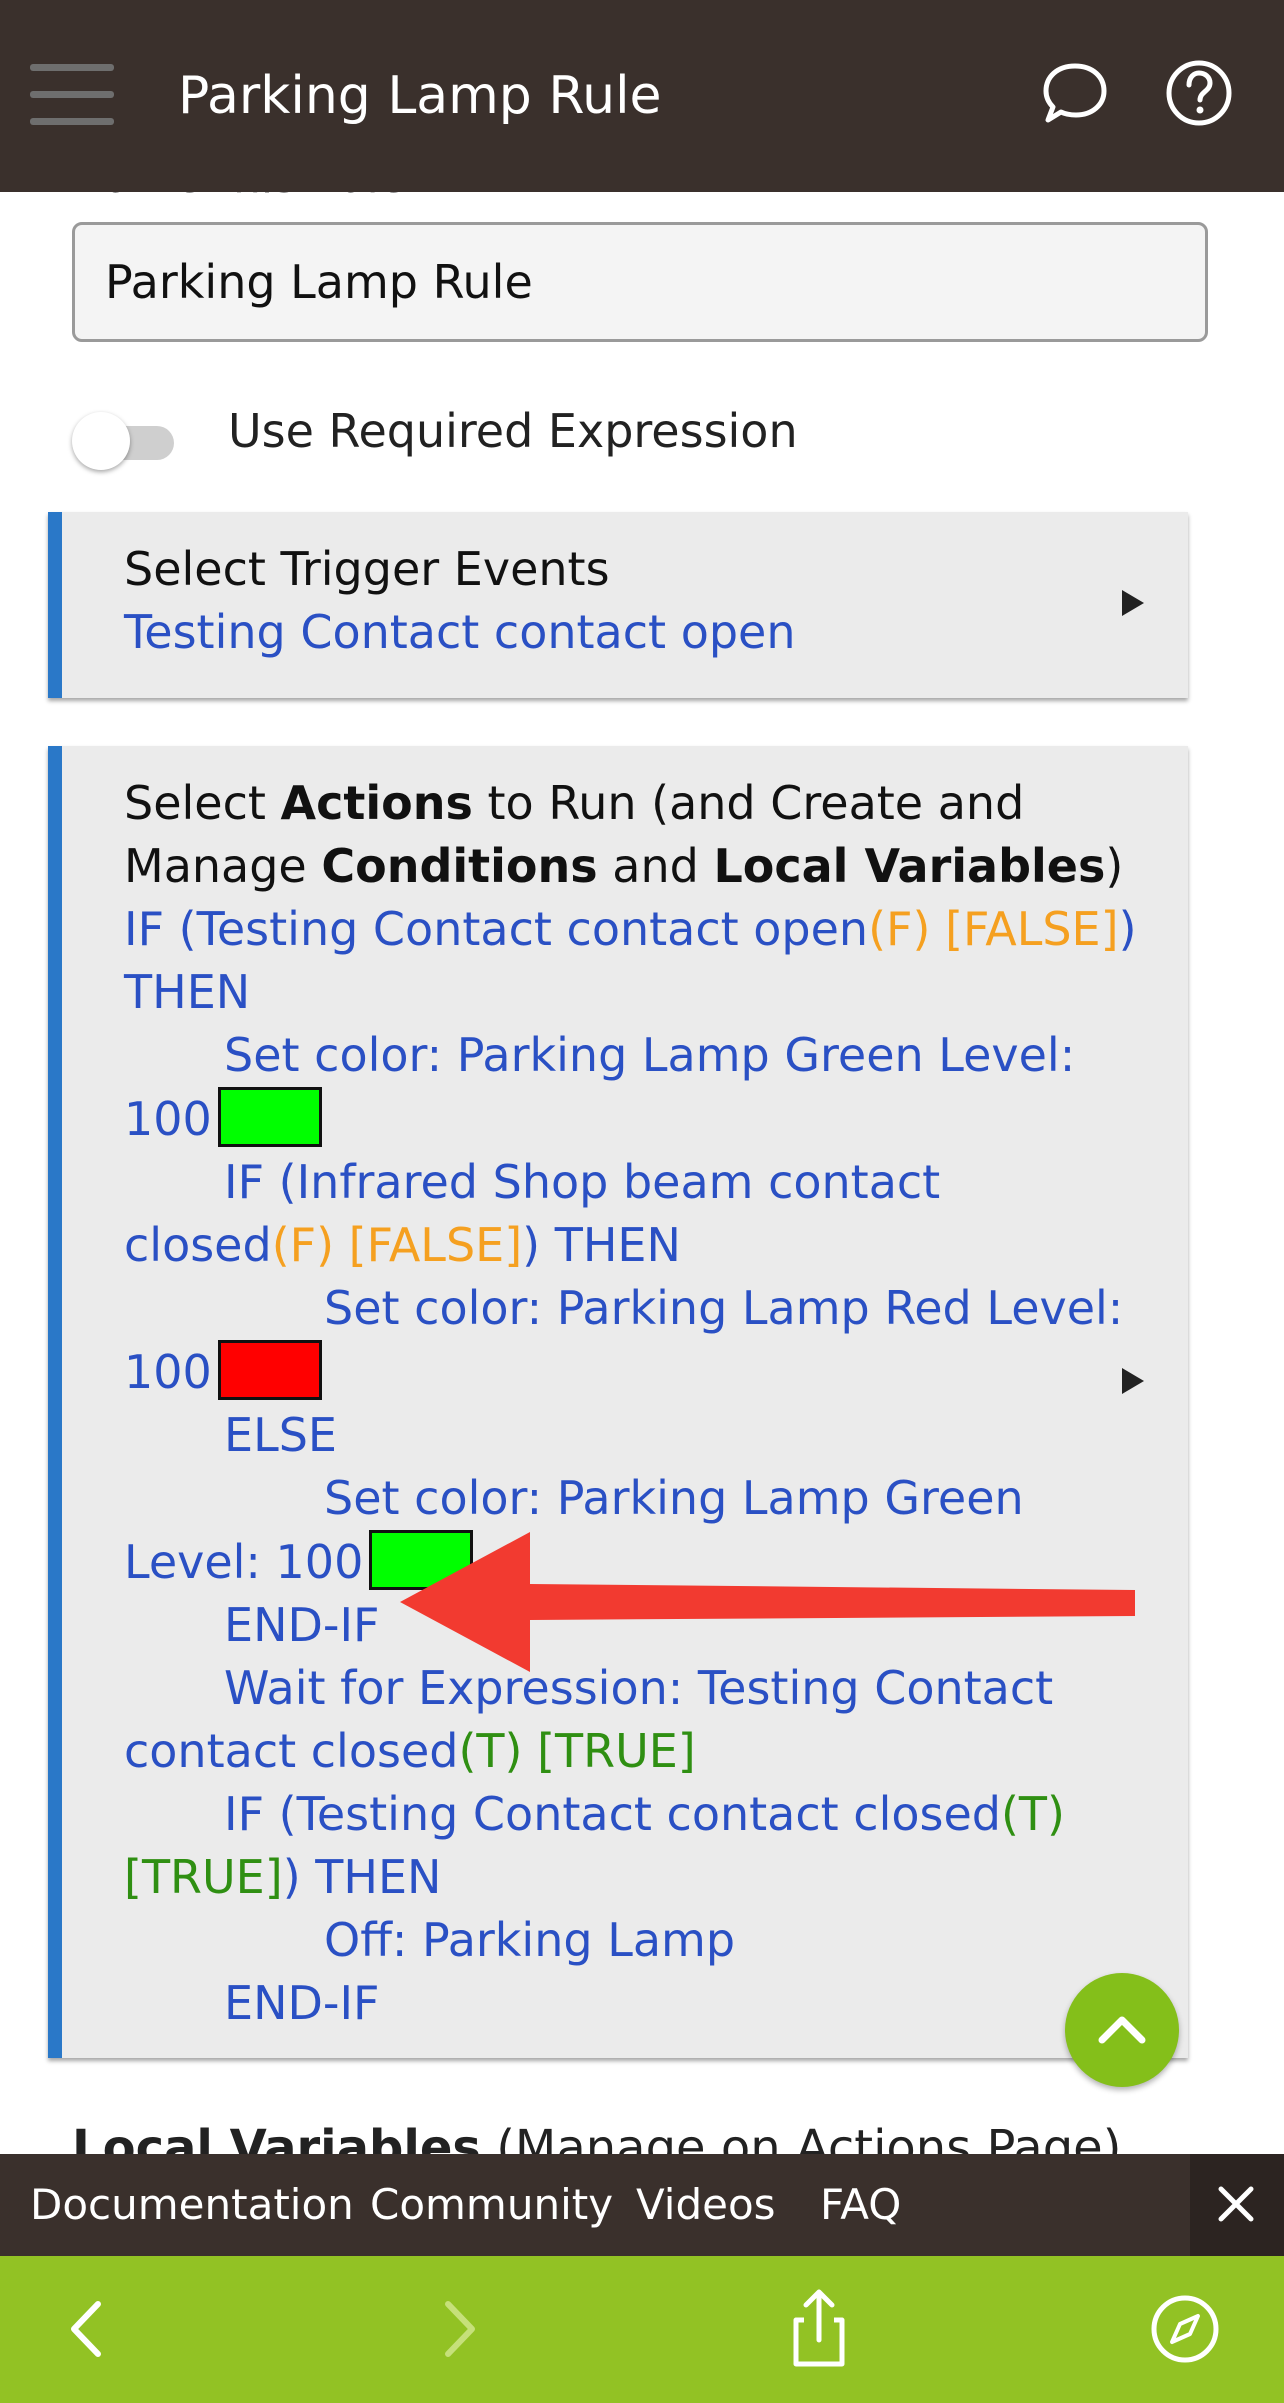 This screenshot has height=2403, width=1284. I want to click on back-icon, so click(87, 2329).